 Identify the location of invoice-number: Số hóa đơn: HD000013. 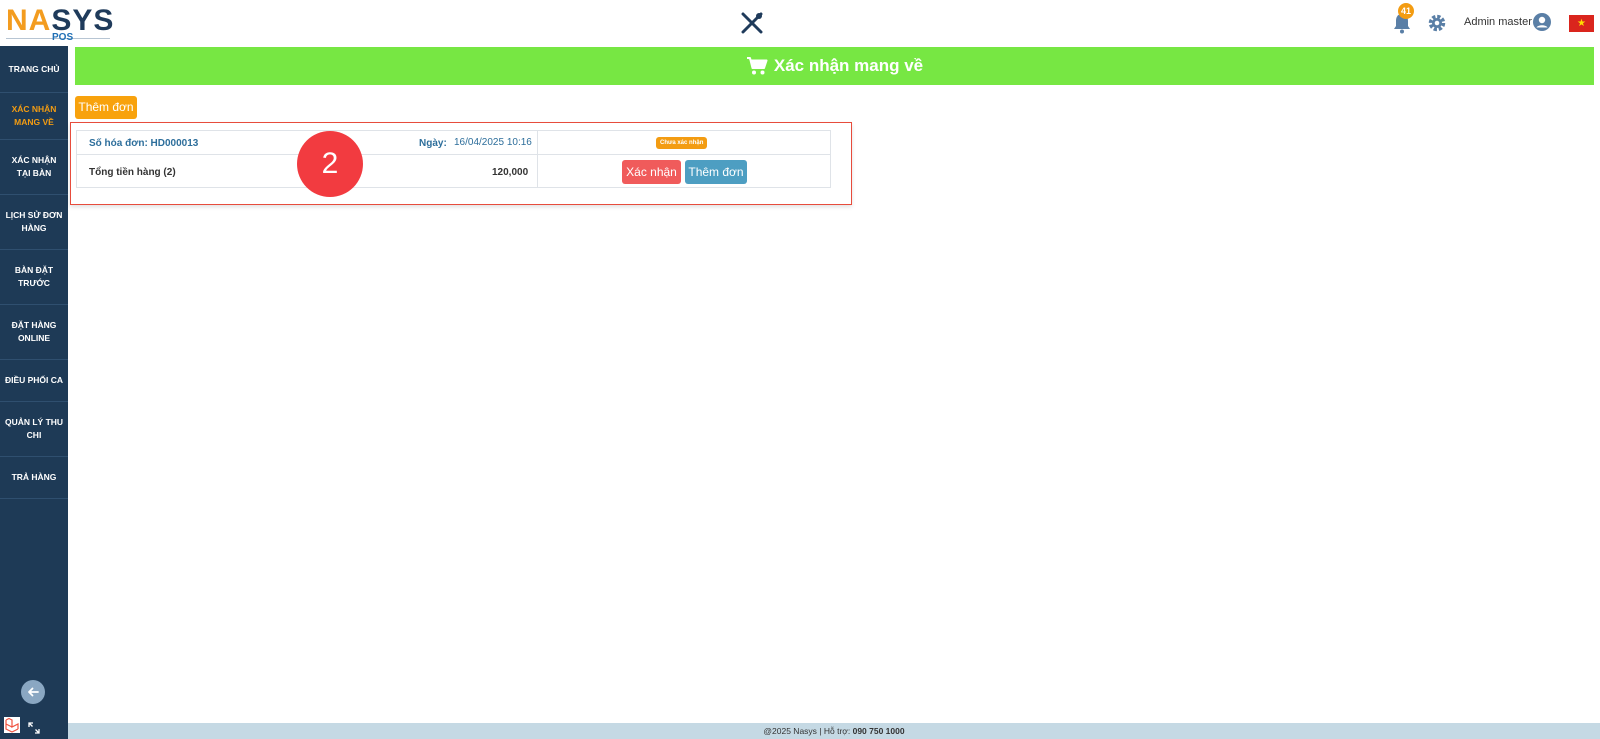
(143, 143).